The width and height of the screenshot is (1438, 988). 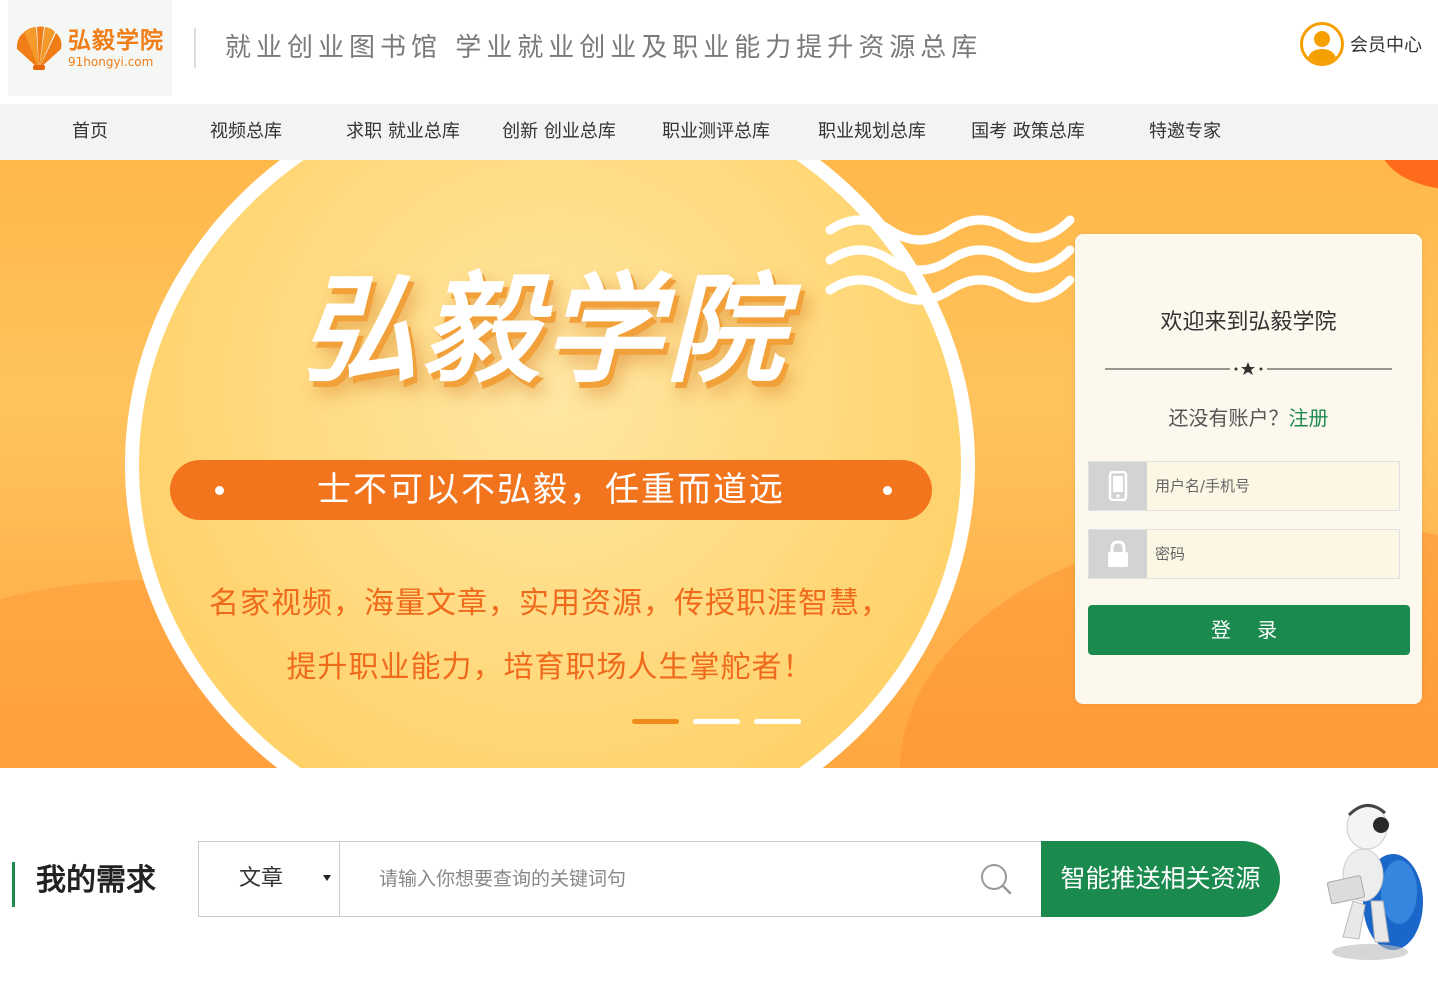 I want to click on mascot-figure, so click(x=1374, y=882).